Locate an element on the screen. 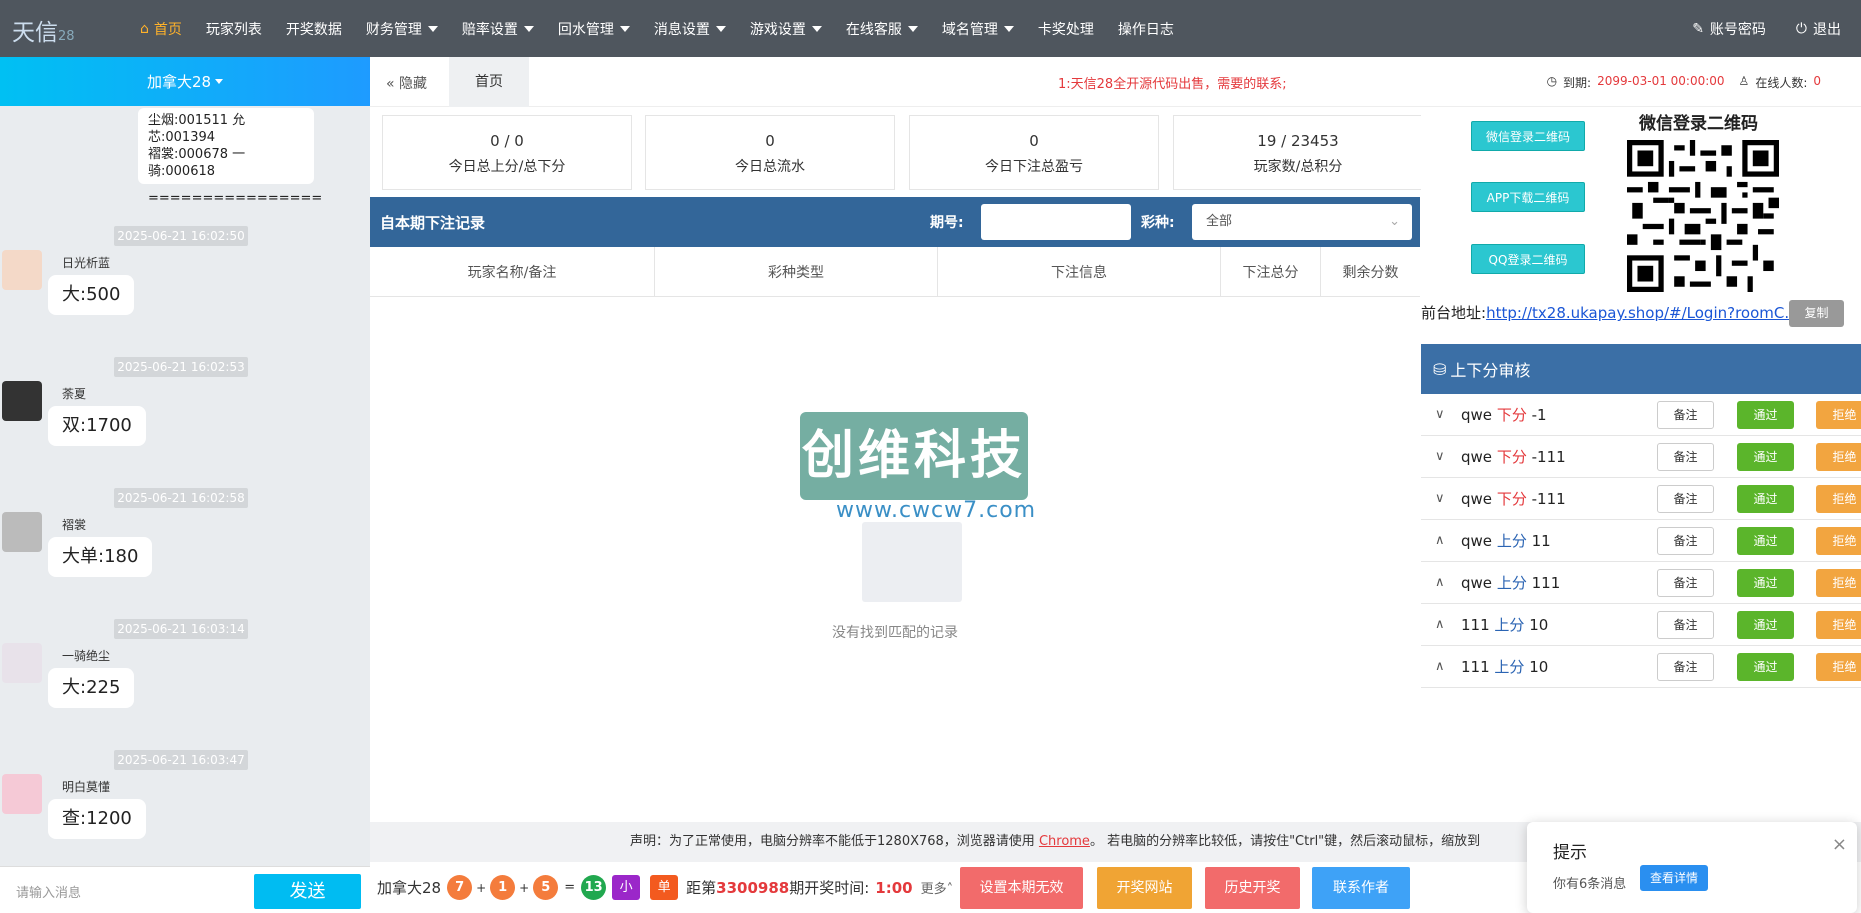 This screenshot has height=913, width=1861. app-logo: 天信28 is located at coordinates (43, 30).